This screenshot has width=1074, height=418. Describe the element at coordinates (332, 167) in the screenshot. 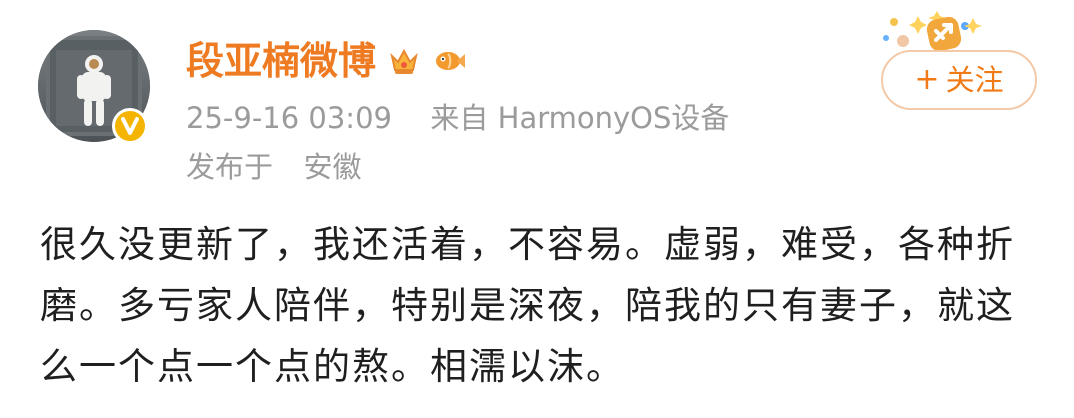

I see `location-name: 安徽` at that location.